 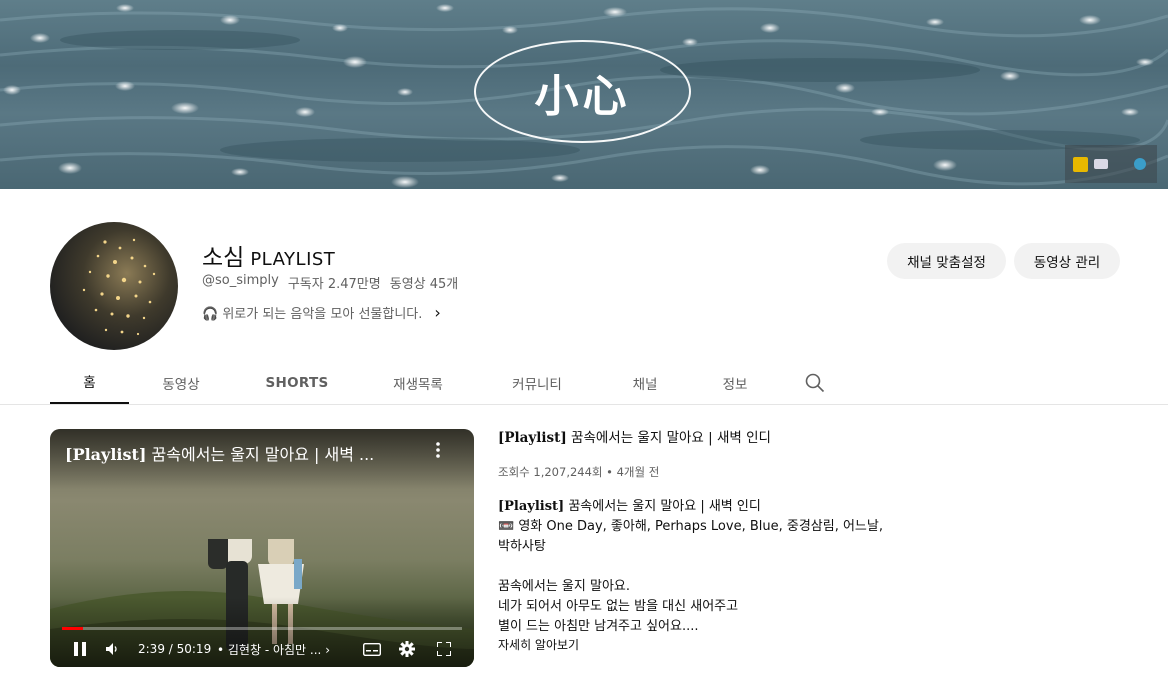 What do you see at coordinates (735, 382) in the screenshot?
I see `tab-about: 정보` at bounding box center [735, 382].